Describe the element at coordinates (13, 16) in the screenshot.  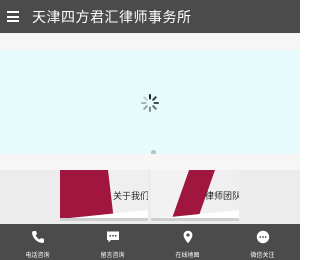
I see `menu-icon` at that location.